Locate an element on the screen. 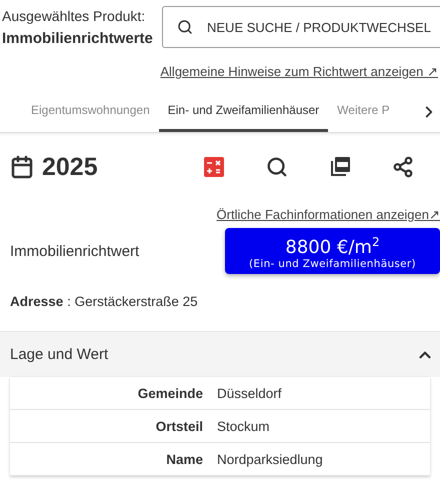 This screenshot has height=500, width=440. tab: Ein- und Zweifamilienhäuser is located at coordinates (243, 111).